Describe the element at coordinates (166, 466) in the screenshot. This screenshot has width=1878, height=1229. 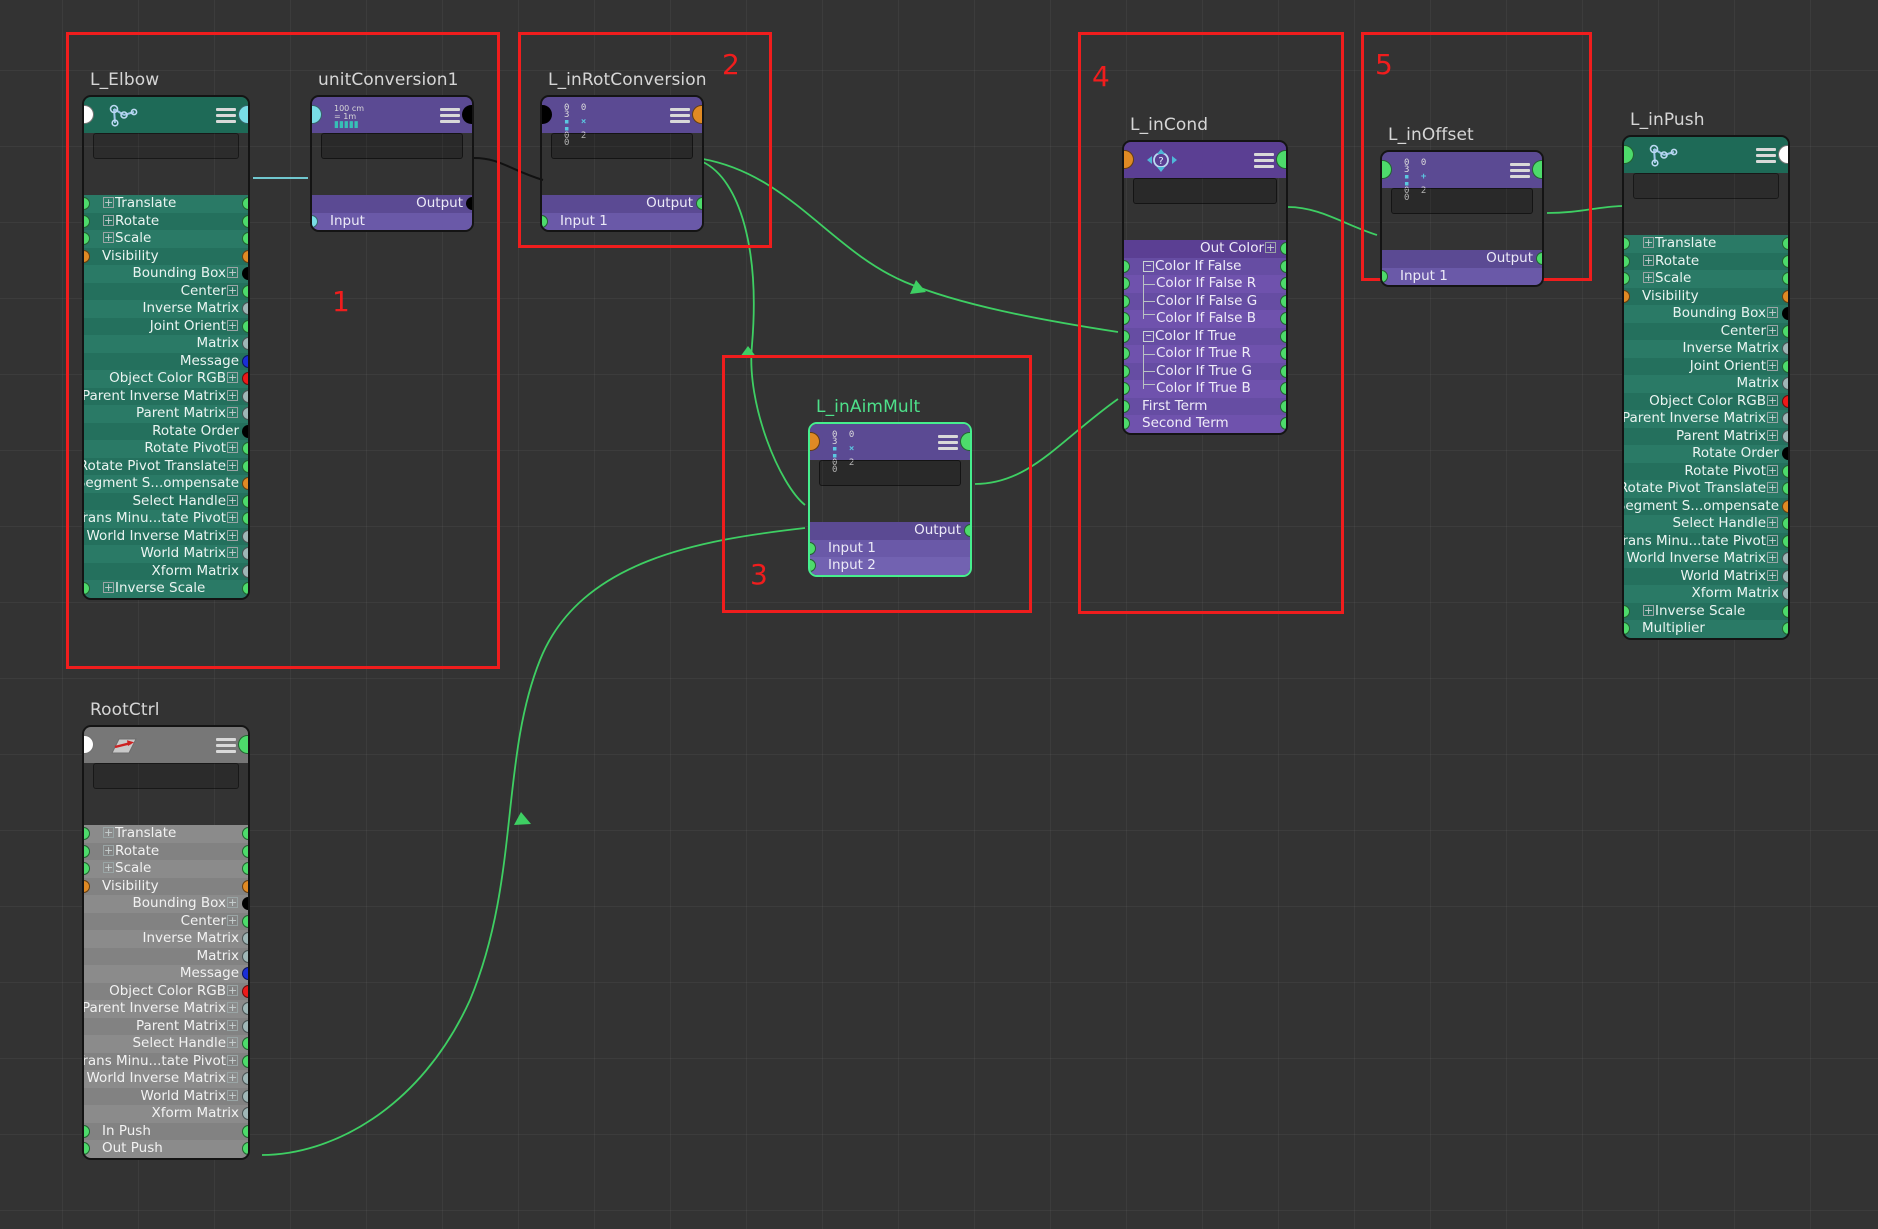
I see `attribute-row: Rotate Pivot Translate +` at that location.